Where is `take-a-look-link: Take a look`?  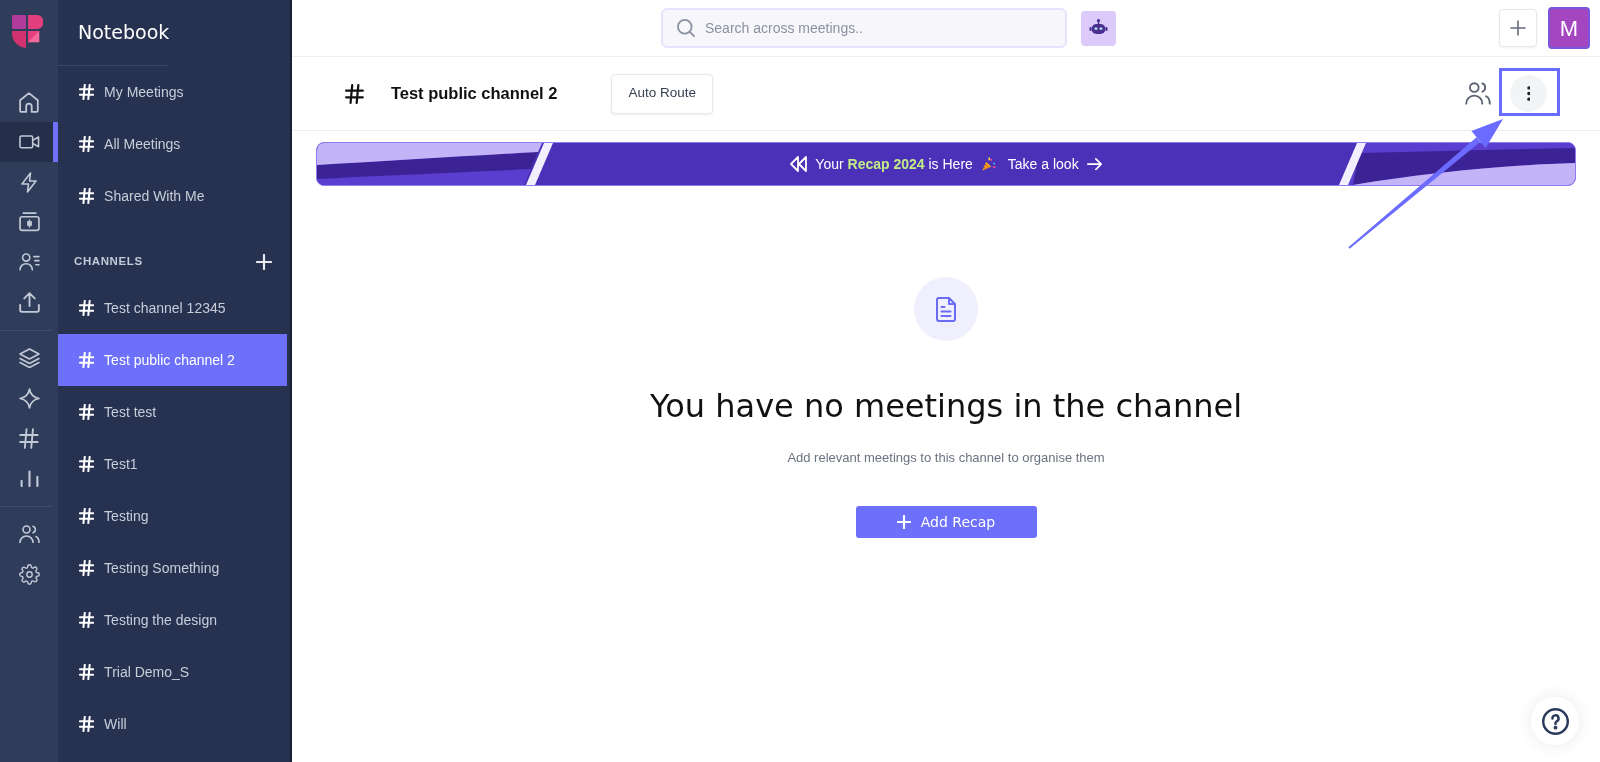
take-a-look-link: Take a look is located at coordinates (1054, 164).